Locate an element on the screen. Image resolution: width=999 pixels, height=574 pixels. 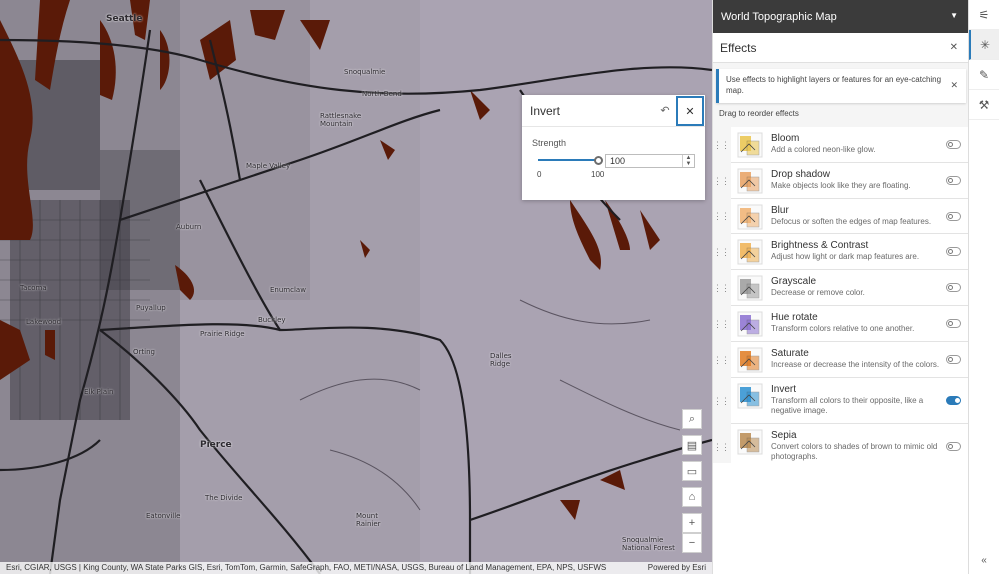
map-label-dalles-ridge: Dalles Ridge is located at coordinates (501, 360).